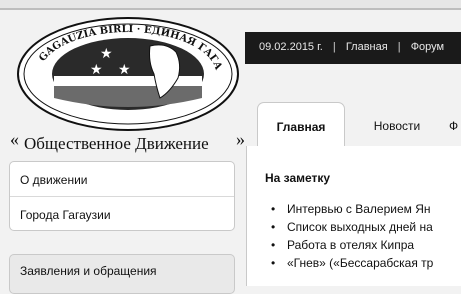 This screenshot has width=461, height=294. I want to click on list-item: «Гнев» («Бессарабская тр, so click(352, 265).